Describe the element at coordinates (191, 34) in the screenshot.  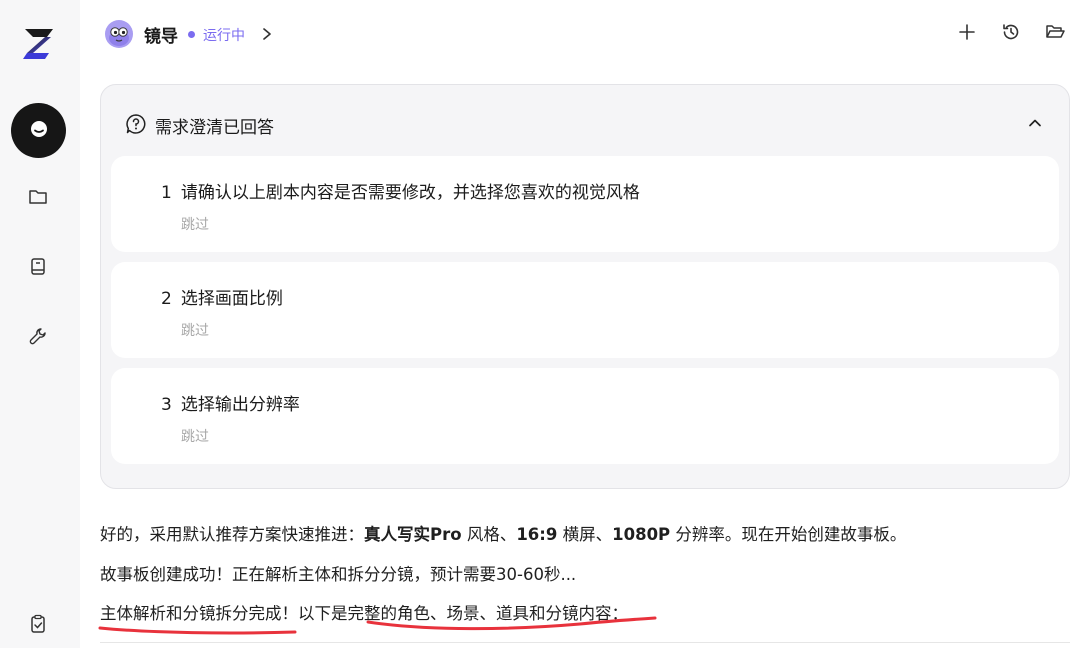
I see `status-dot` at that location.